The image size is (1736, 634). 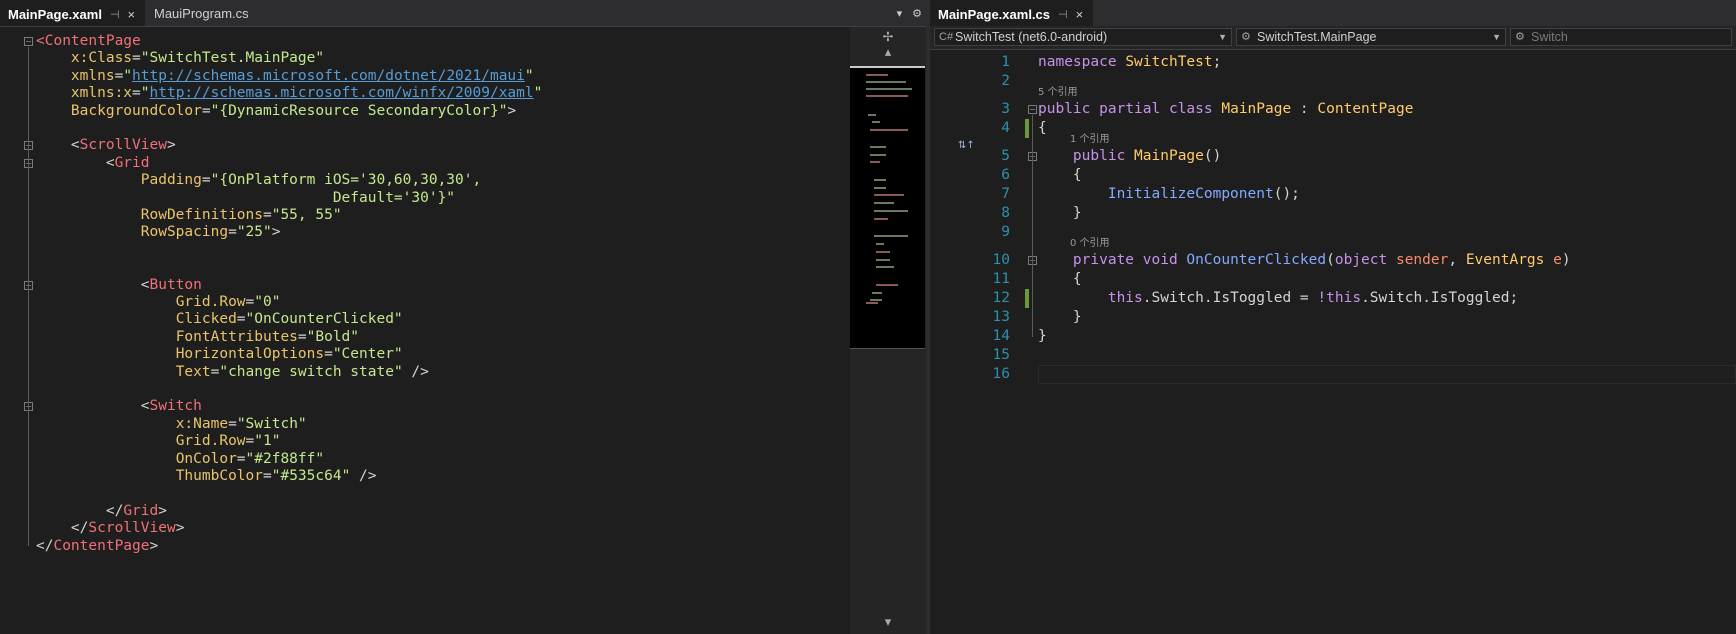 I want to click on code-token: RowSpacing, so click(x=184, y=232).